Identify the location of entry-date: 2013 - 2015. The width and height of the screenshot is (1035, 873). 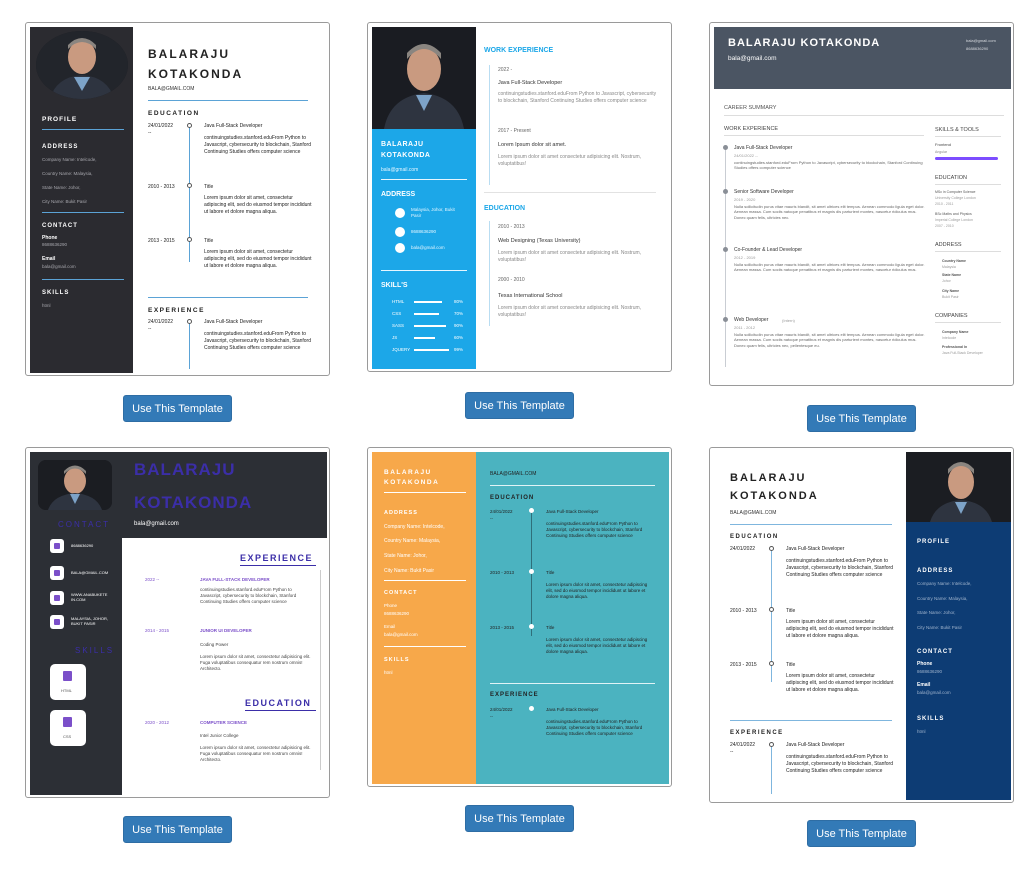
(743, 665).